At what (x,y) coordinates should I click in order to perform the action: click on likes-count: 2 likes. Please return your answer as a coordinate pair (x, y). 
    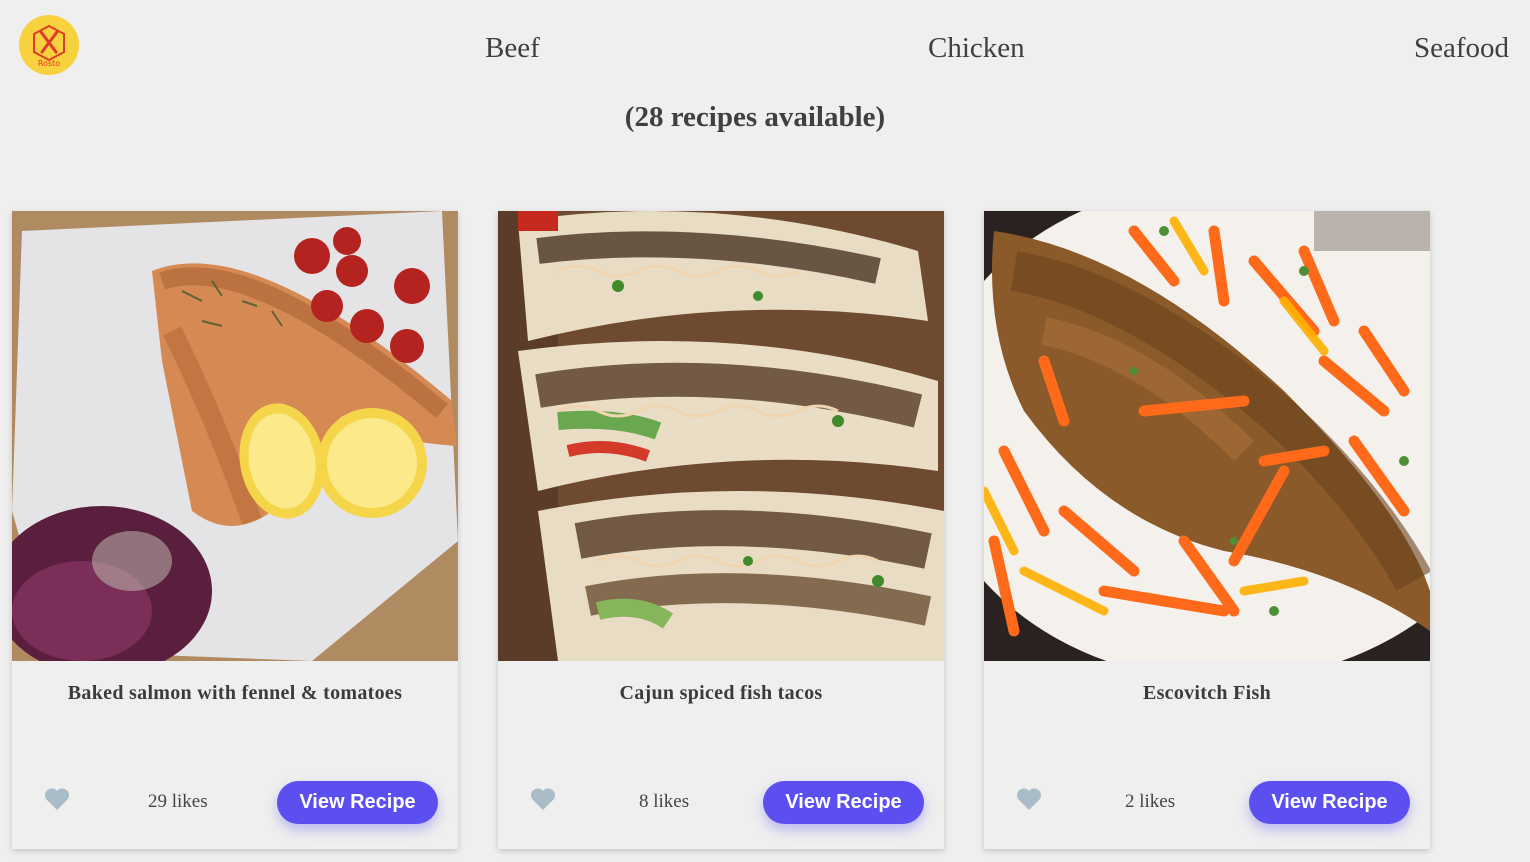
    Looking at the image, I should click on (1150, 801).